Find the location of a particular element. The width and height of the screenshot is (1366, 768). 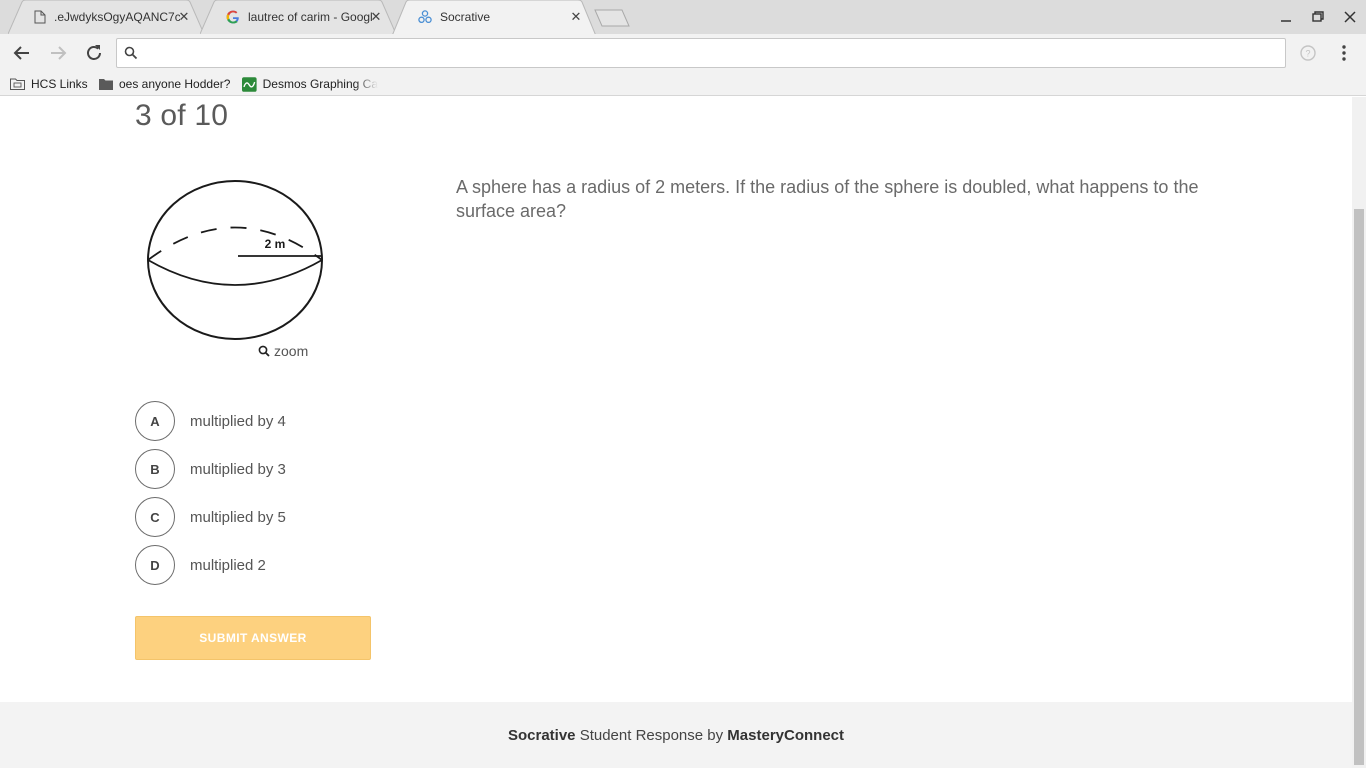

choice-letter: D is located at coordinates (155, 565).